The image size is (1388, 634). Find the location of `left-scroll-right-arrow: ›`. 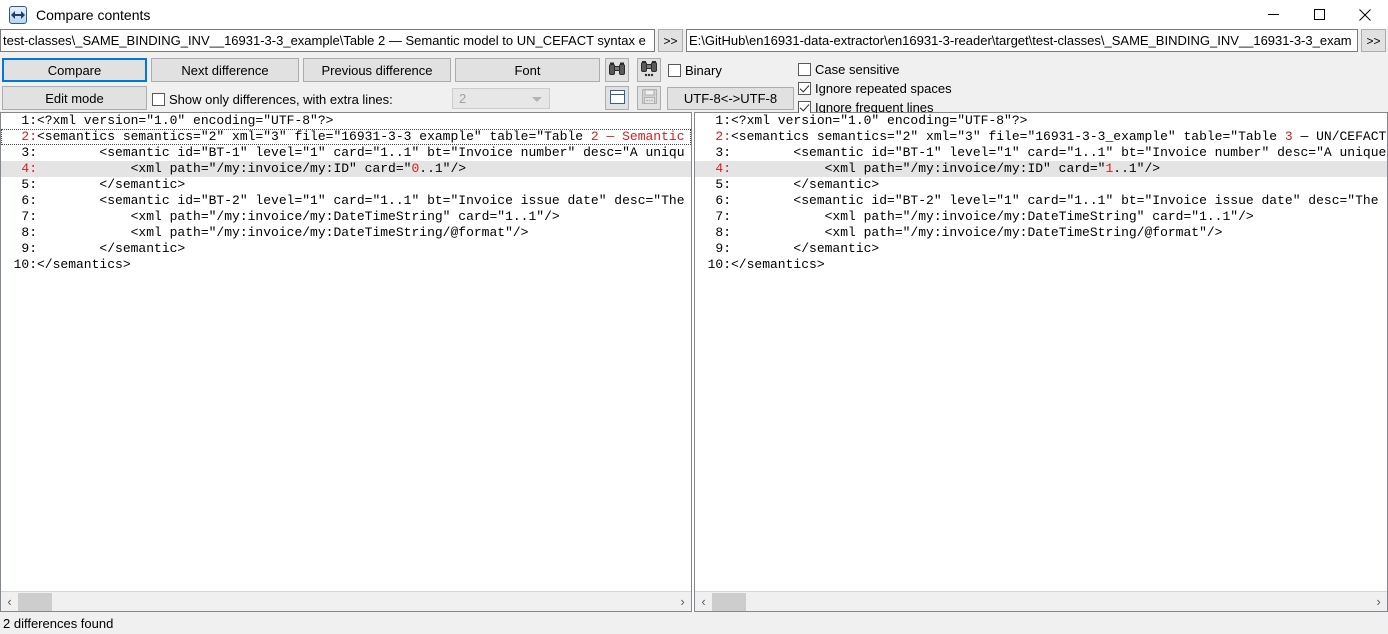

left-scroll-right-arrow: › is located at coordinates (682, 601).